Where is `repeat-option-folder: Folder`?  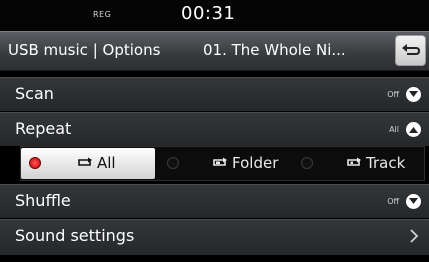
repeat-option-folder: Folder is located at coordinates (224, 163).